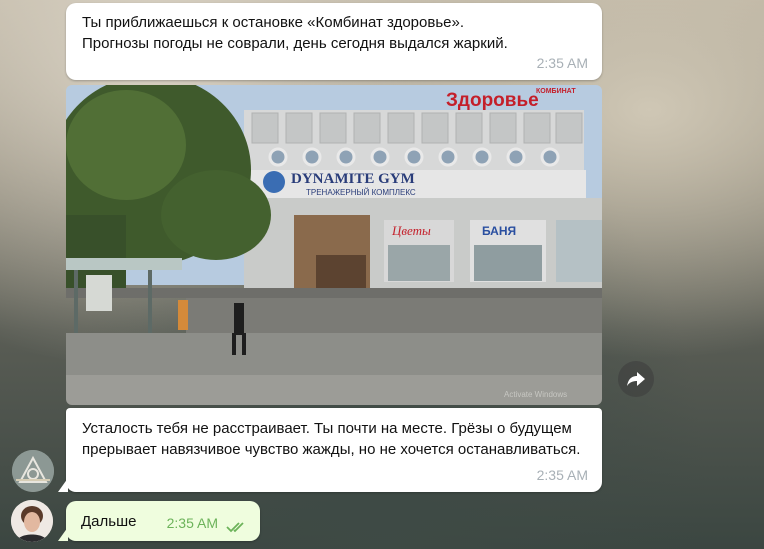 The image size is (764, 549). Describe the element at coordinates (109, 521) in the screenshot. I see `message-text: Дальше` at that location.